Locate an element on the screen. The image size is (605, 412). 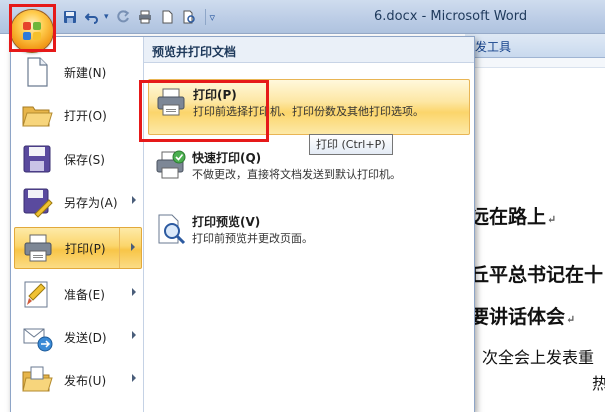
menu-item-save: 保存(S) is located at coordinates (78, 159).